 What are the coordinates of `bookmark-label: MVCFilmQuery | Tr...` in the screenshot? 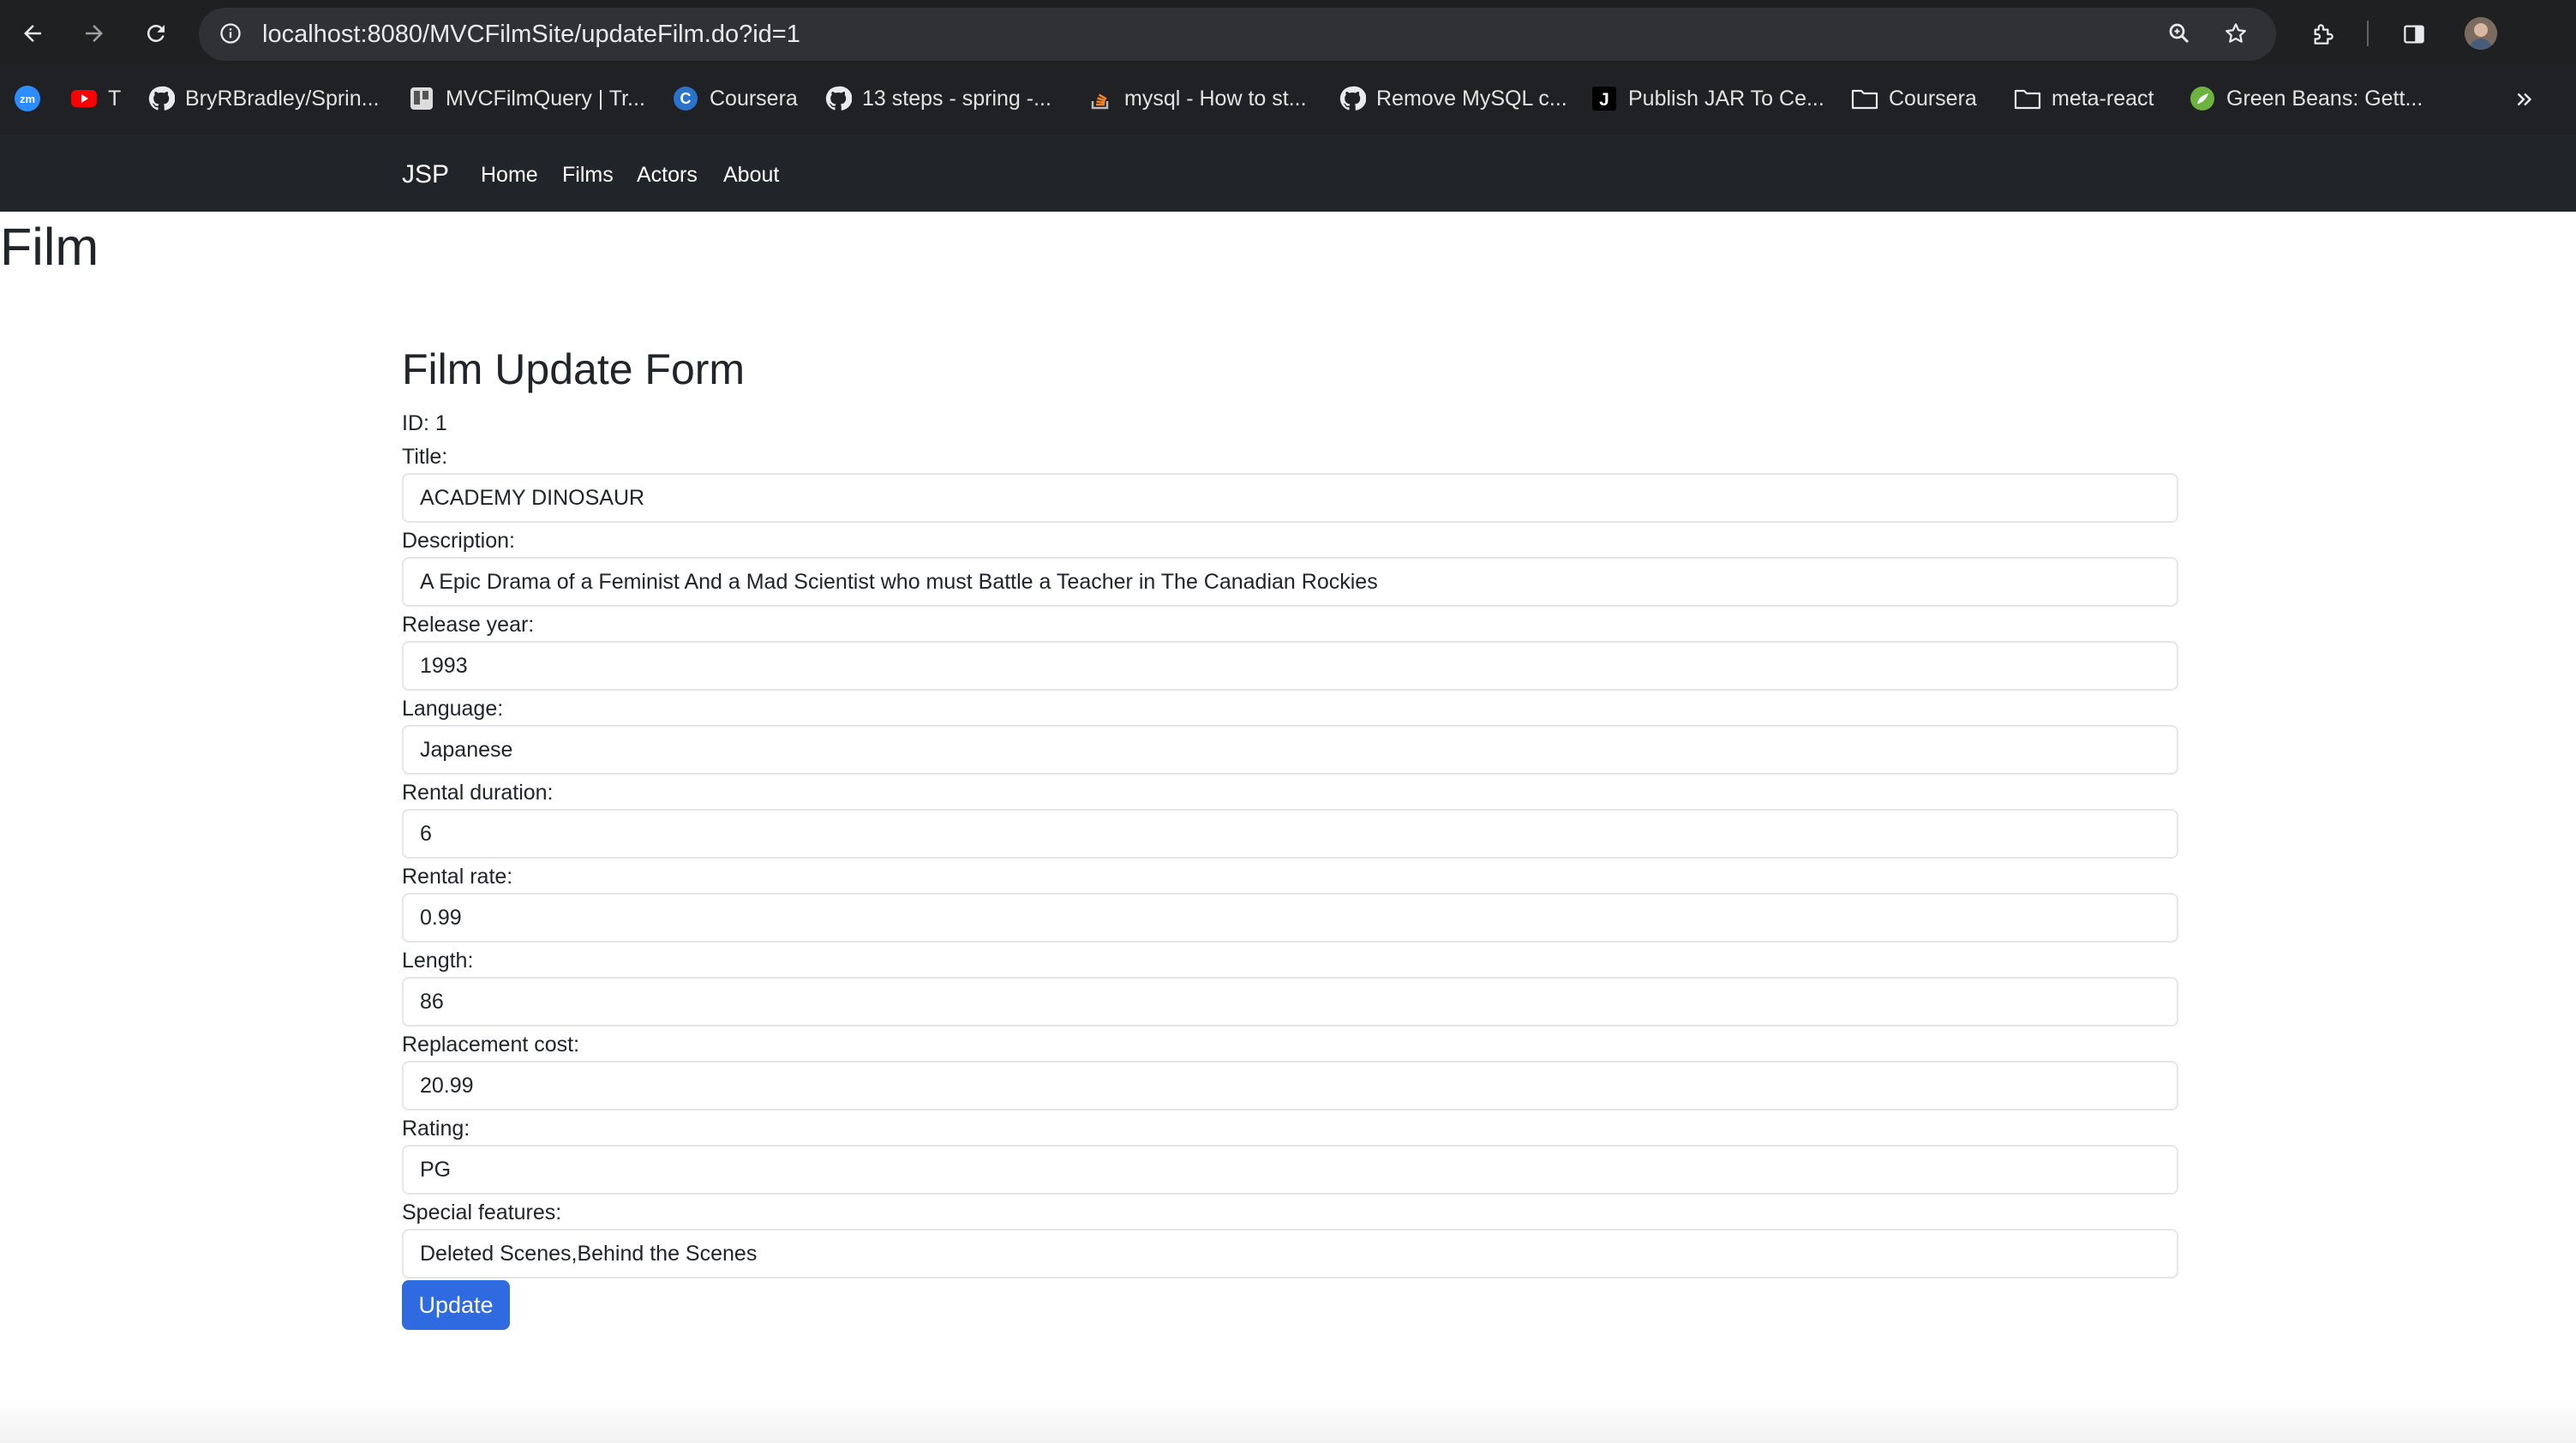 It's located at (545, 98).